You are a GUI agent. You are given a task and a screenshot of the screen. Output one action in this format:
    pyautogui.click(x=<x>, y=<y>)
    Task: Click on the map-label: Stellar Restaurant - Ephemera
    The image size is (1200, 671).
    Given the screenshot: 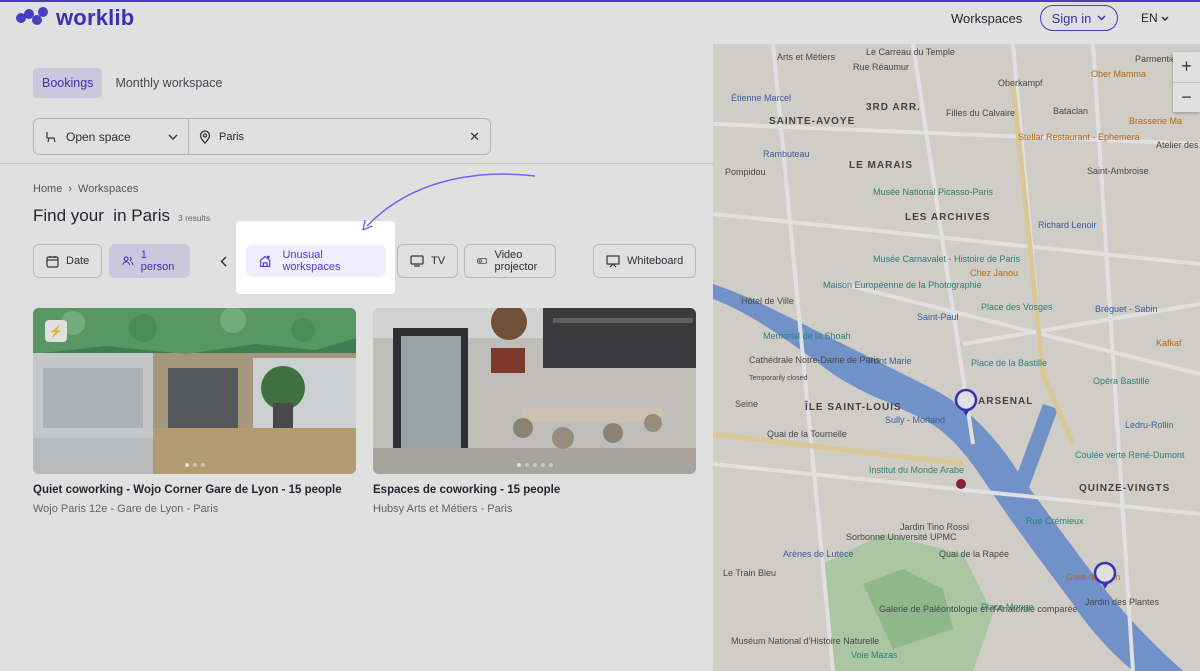 What is the action you would take?
    pyautogui.click(x=1079, y=137)
    